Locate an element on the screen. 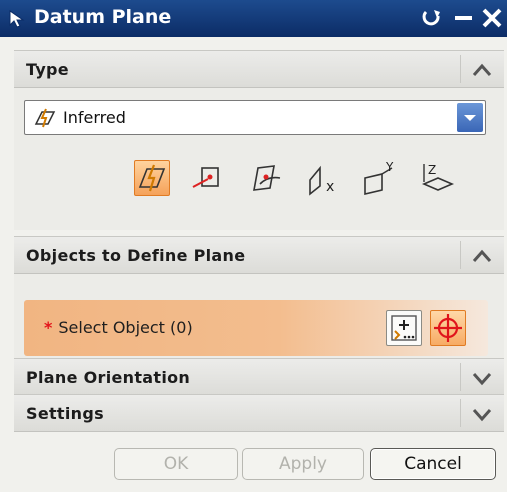 Image resolution: width=507 pixels, height=492 pixels. svg-text: x is located at coordinates (330, 187).